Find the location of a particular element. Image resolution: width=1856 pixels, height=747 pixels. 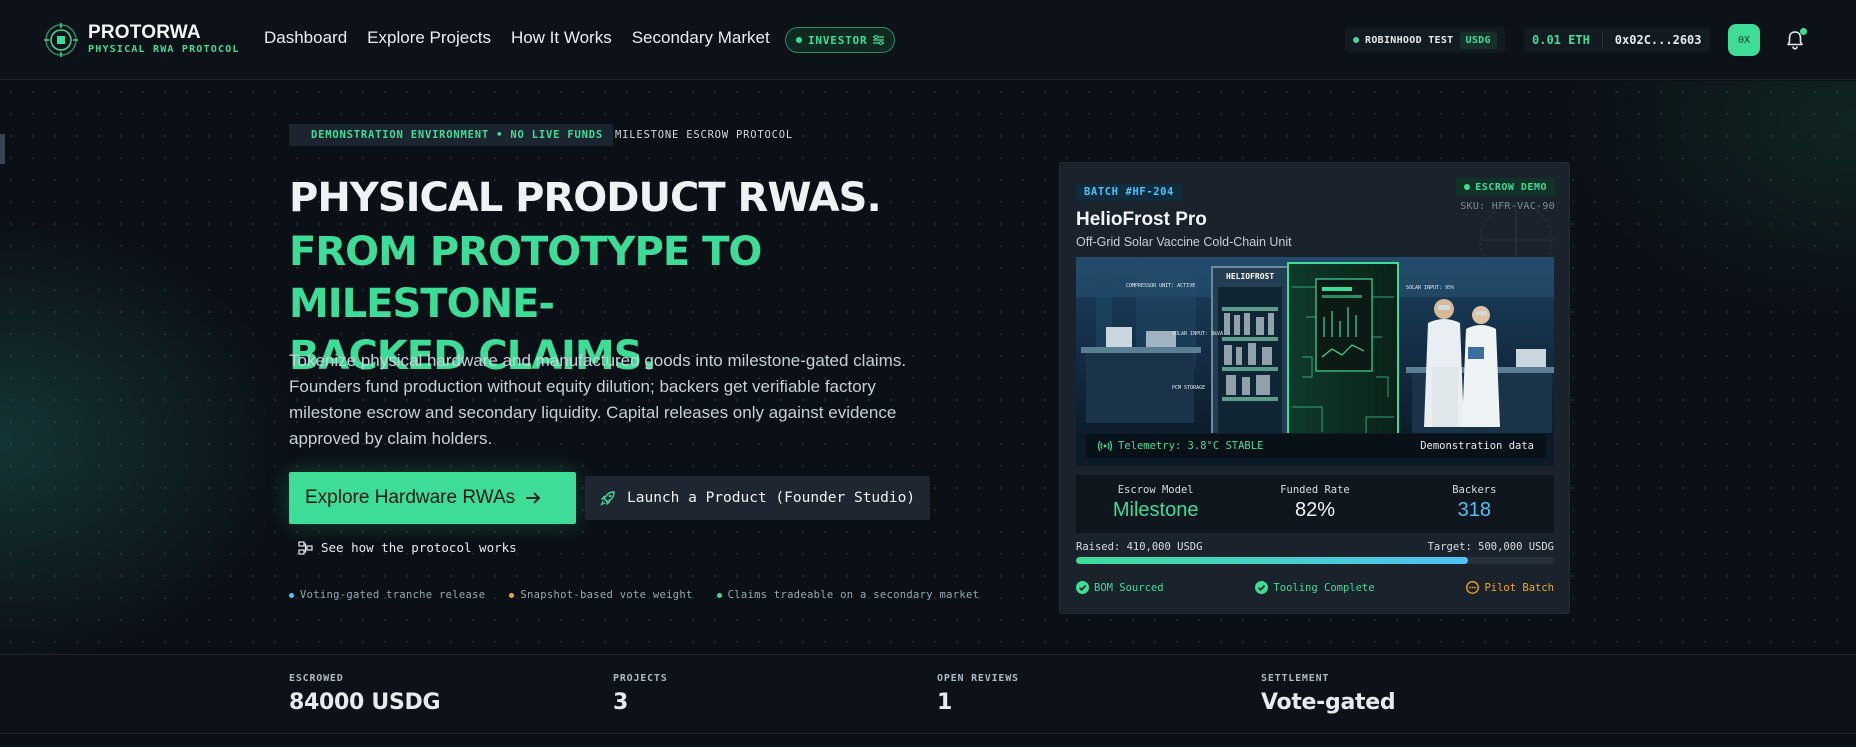

product-name: HelioFrost Pro is located at coordinates (1141, 219).